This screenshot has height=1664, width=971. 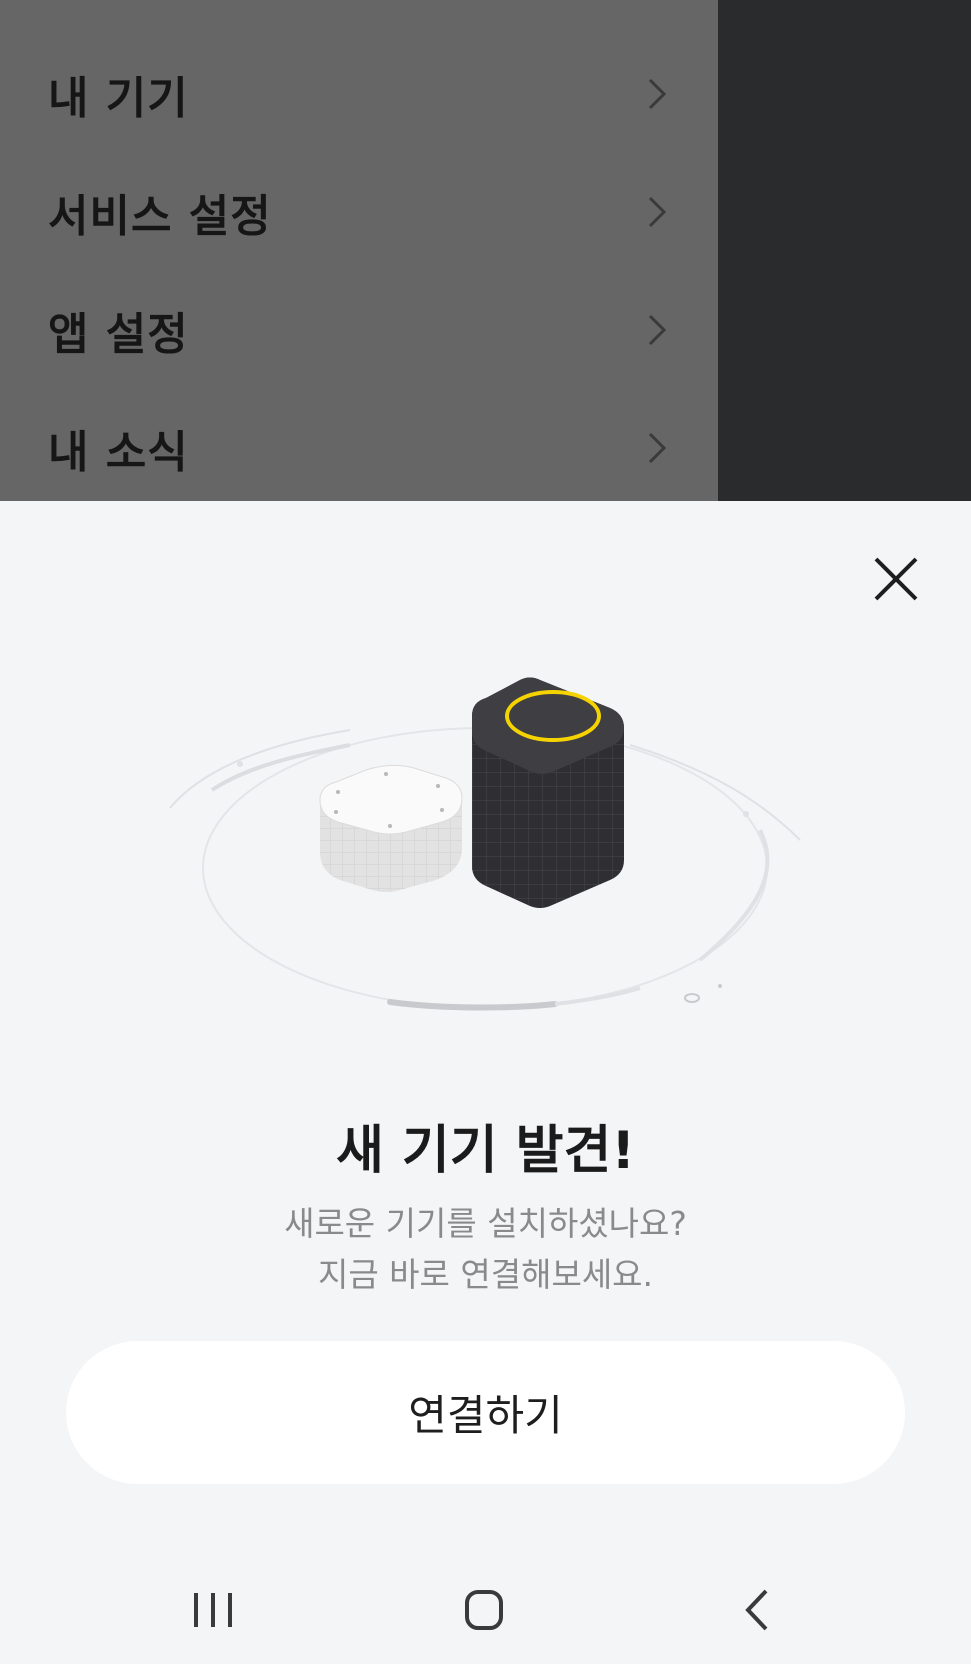 What do you see at coordinates (214, 1610) in the screenshot?
I see `recent-apps-icon` at bounding box center [214, 1610].